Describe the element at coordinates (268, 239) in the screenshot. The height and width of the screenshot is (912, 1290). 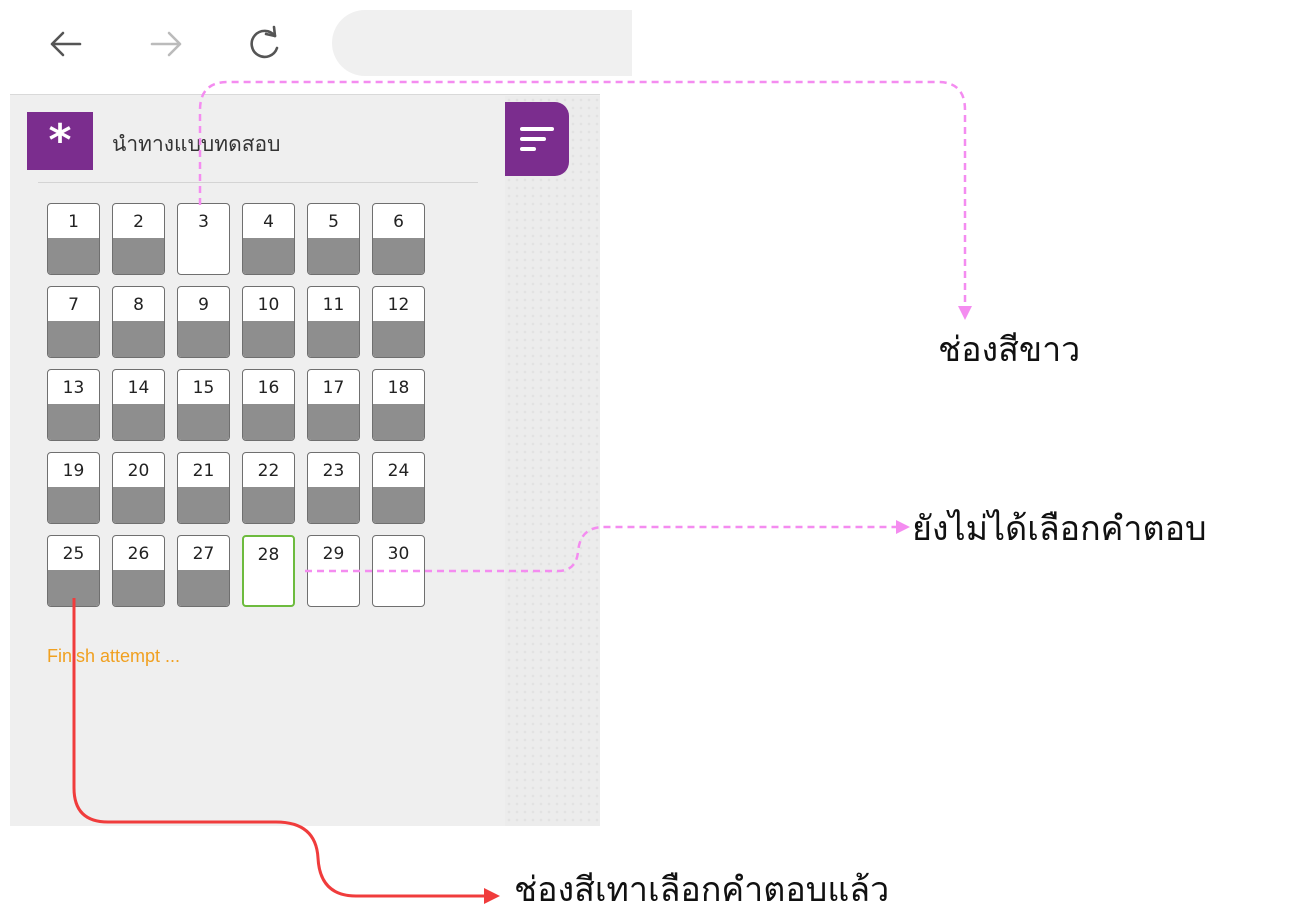
I see `question-4-button: 4` at that location.